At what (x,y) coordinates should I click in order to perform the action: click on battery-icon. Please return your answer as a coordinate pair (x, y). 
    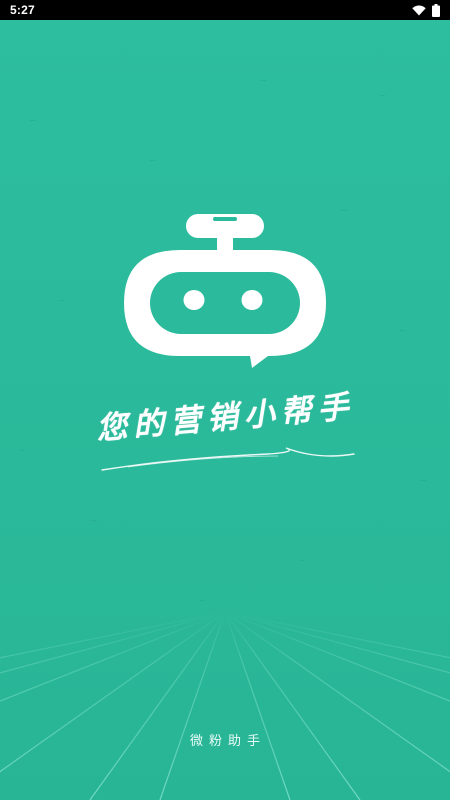
    Looking at the image, I should click on (436, 10).